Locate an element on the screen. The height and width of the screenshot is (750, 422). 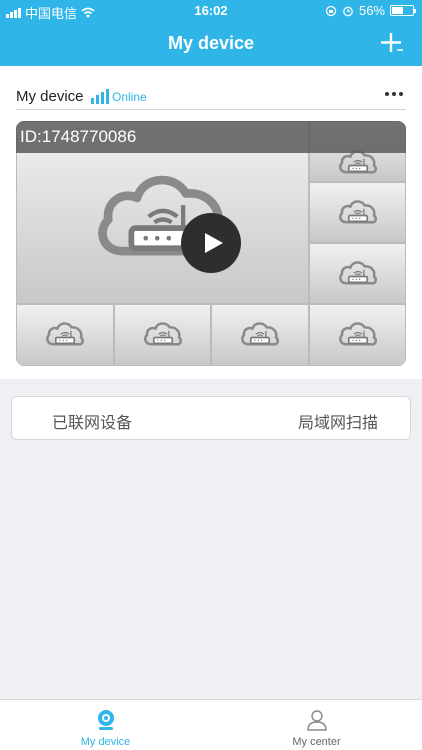
camera-icon is located at coordinates (106, 720).